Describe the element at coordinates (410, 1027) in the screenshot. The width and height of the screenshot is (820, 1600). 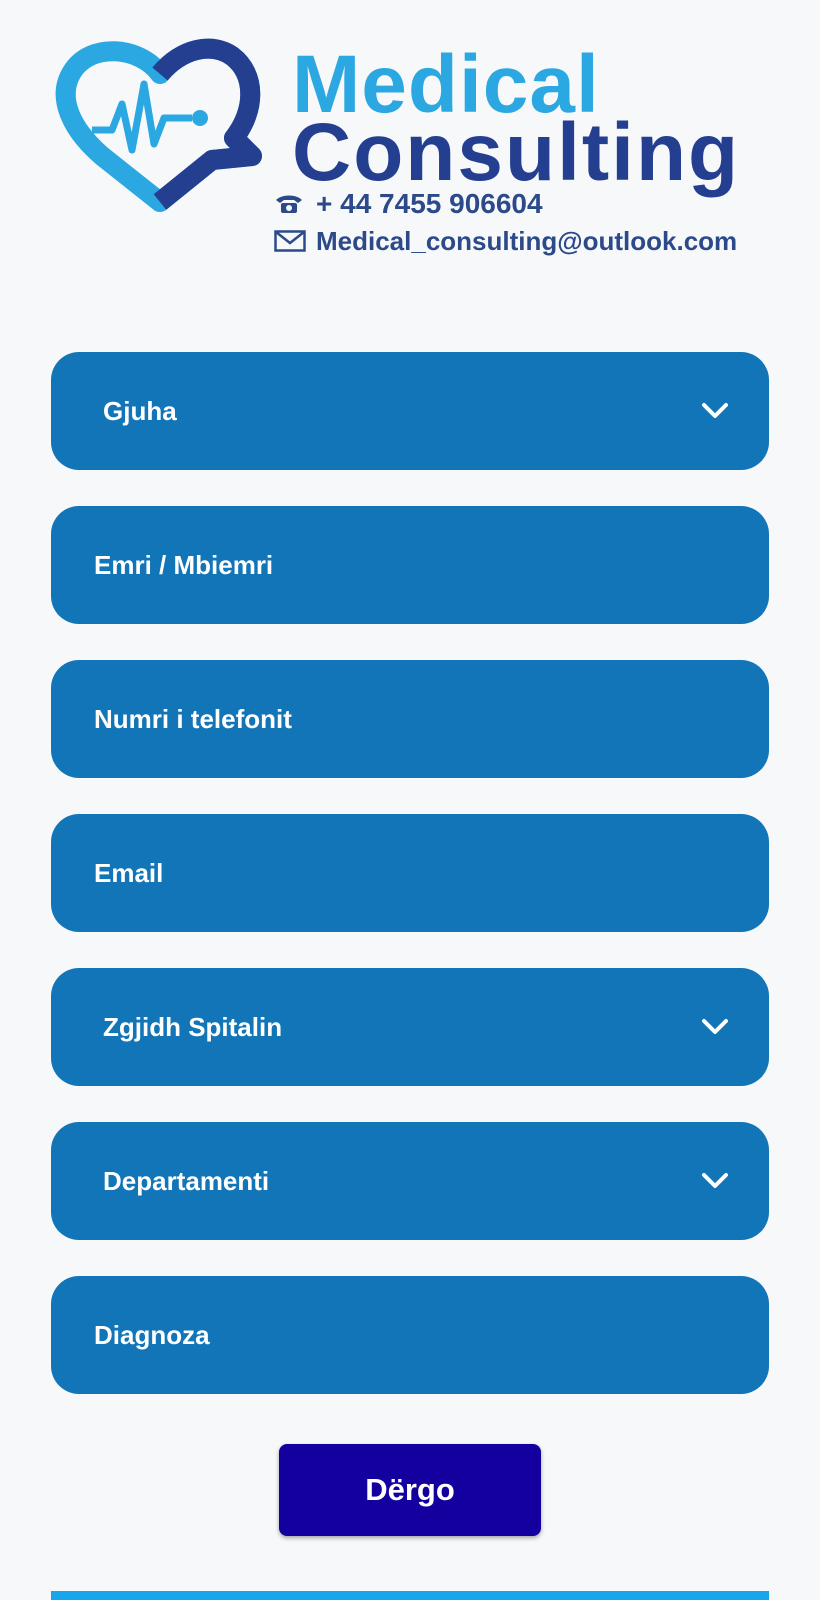
I see `hospital-select: Zgjidh Spitalin` at that location.